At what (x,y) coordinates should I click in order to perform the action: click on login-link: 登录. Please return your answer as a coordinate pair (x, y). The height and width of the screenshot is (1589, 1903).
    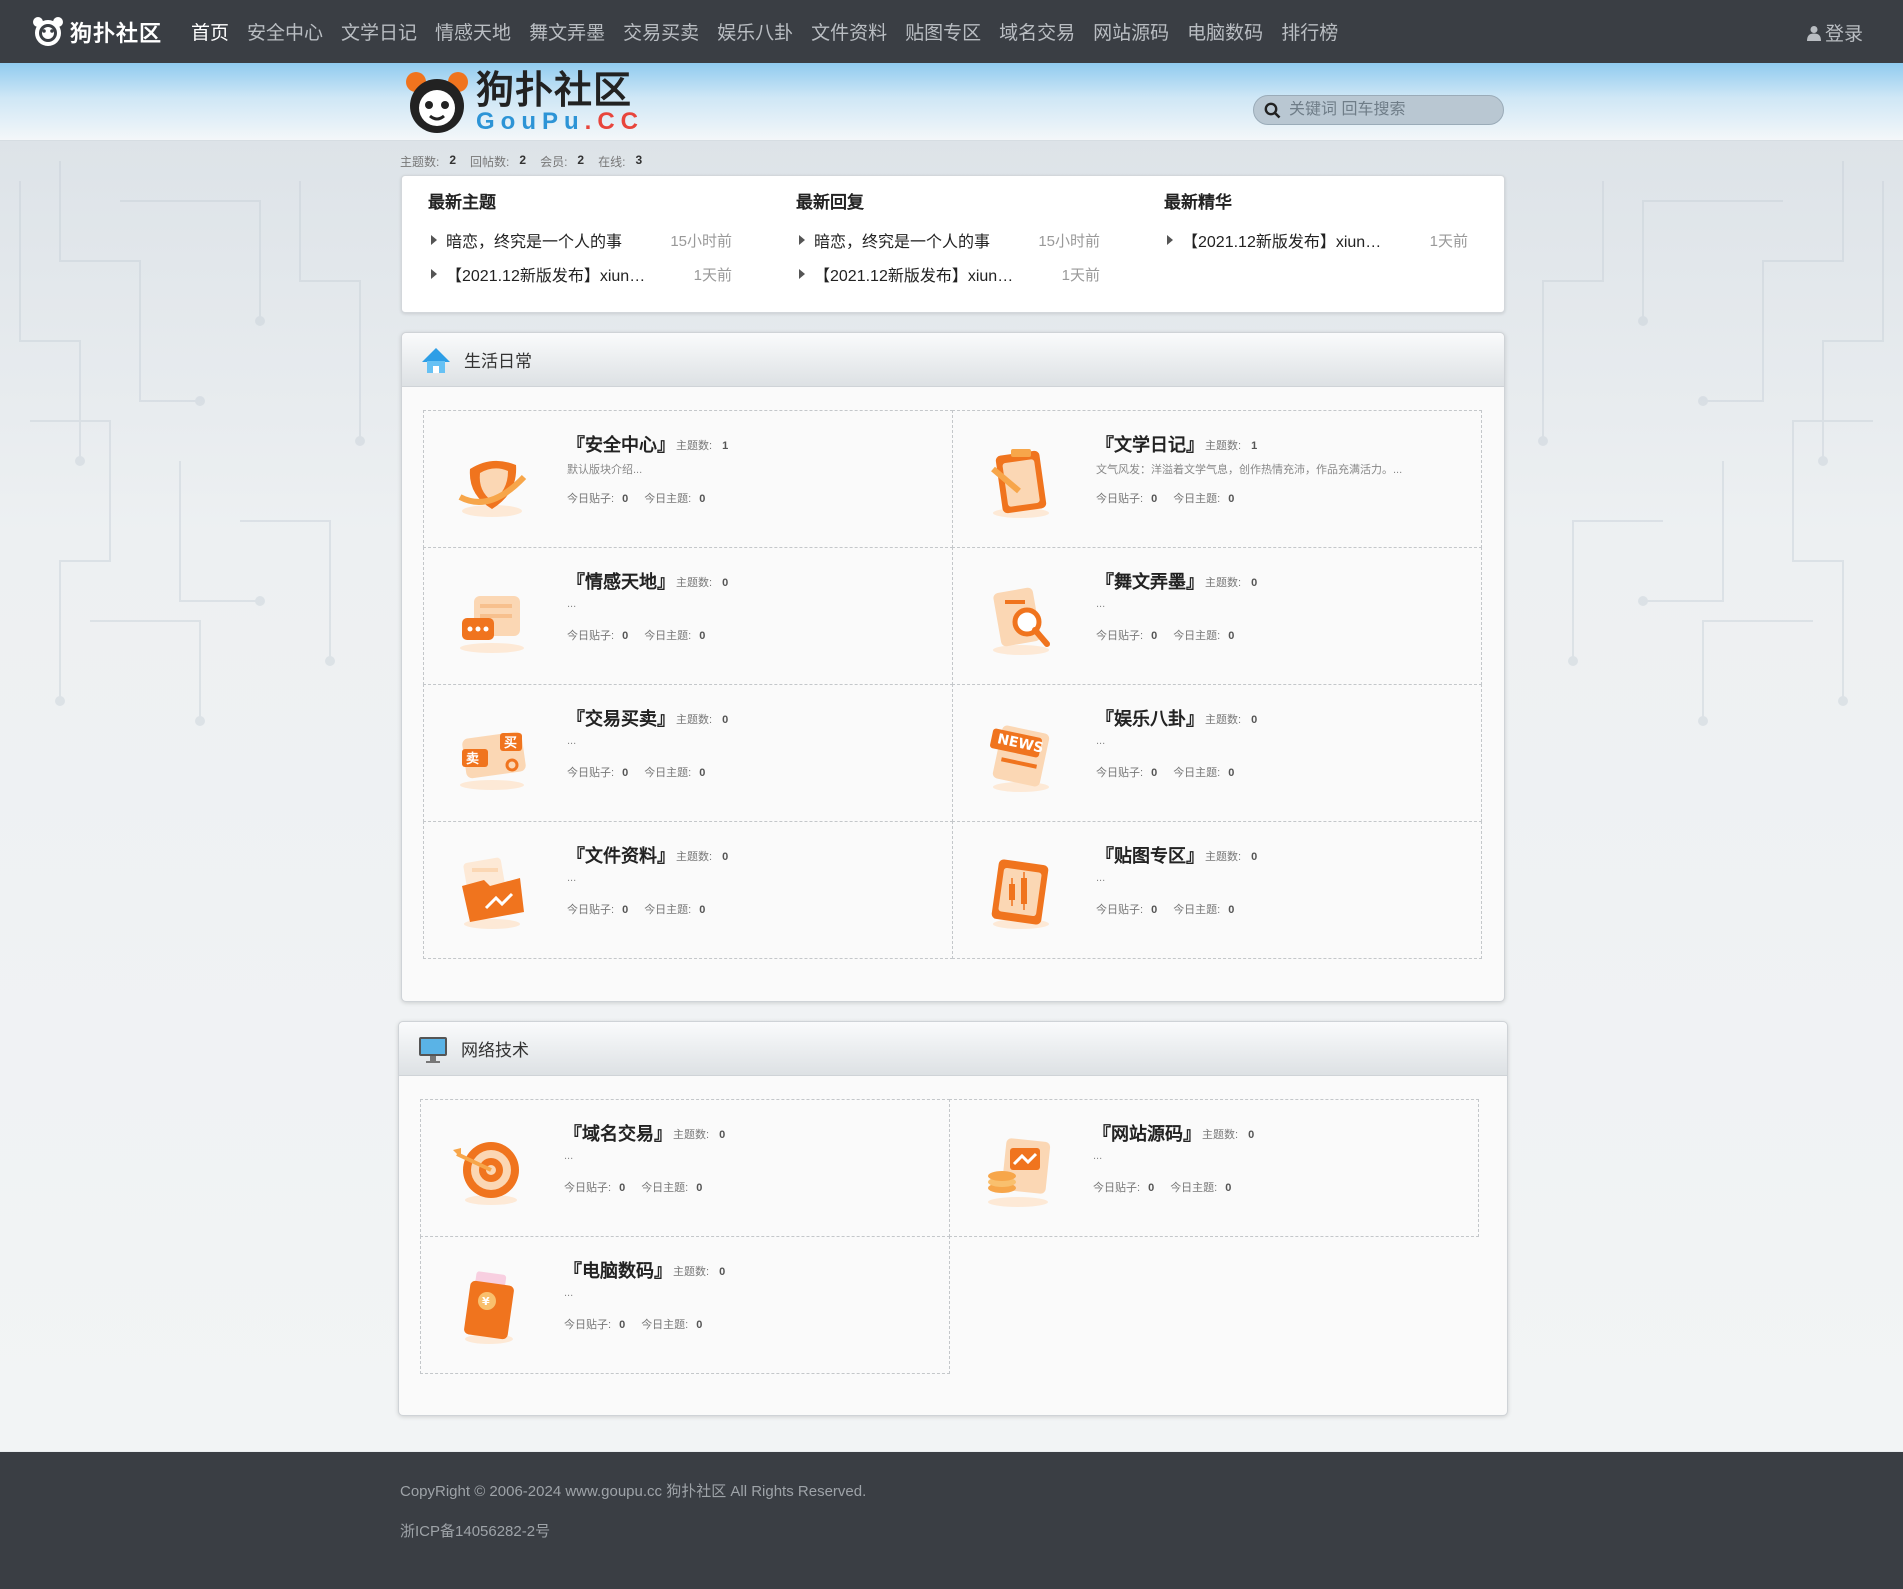
    Looking at the image, I should click on (1834, 32).